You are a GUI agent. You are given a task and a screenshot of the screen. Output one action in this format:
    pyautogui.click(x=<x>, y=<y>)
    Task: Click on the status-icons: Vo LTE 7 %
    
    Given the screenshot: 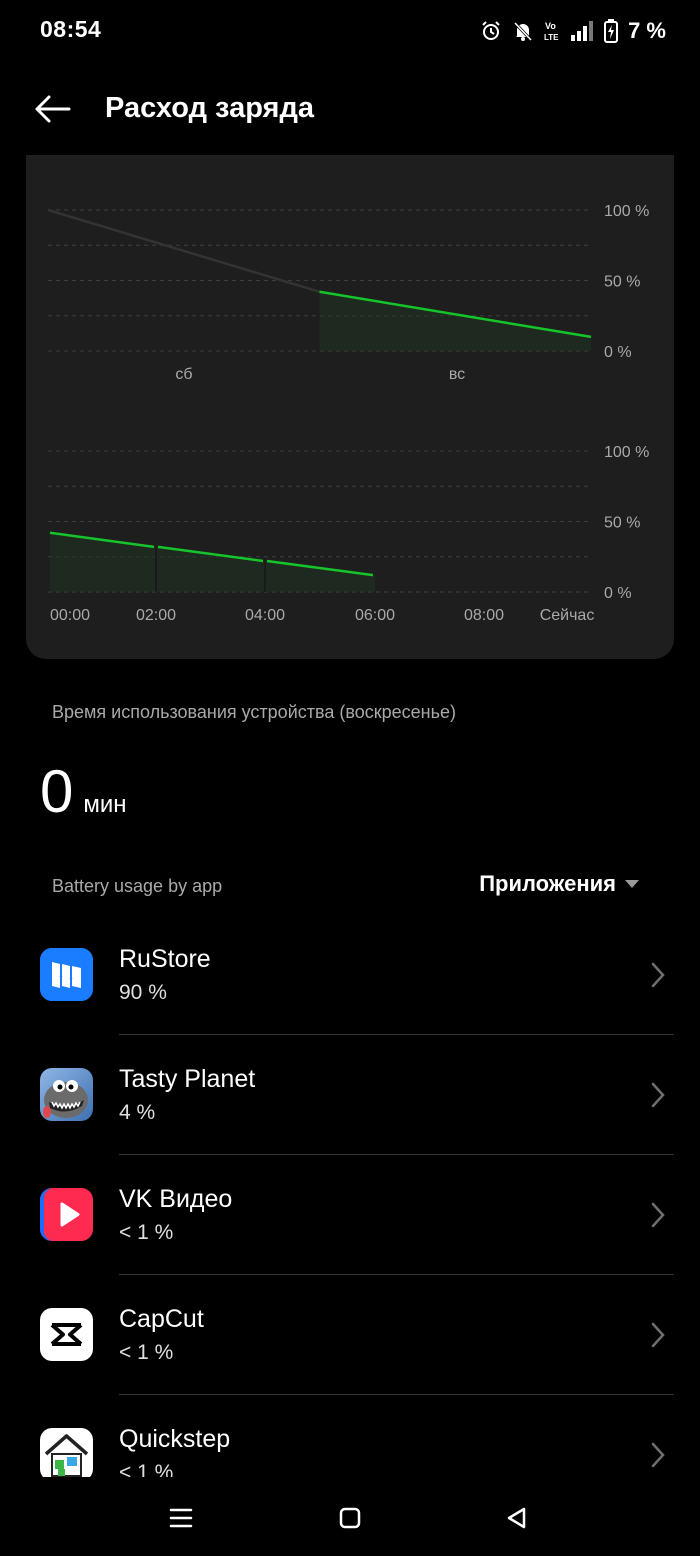 What is the action you would take?
    pyautogui.click(x=573, y=31)
    